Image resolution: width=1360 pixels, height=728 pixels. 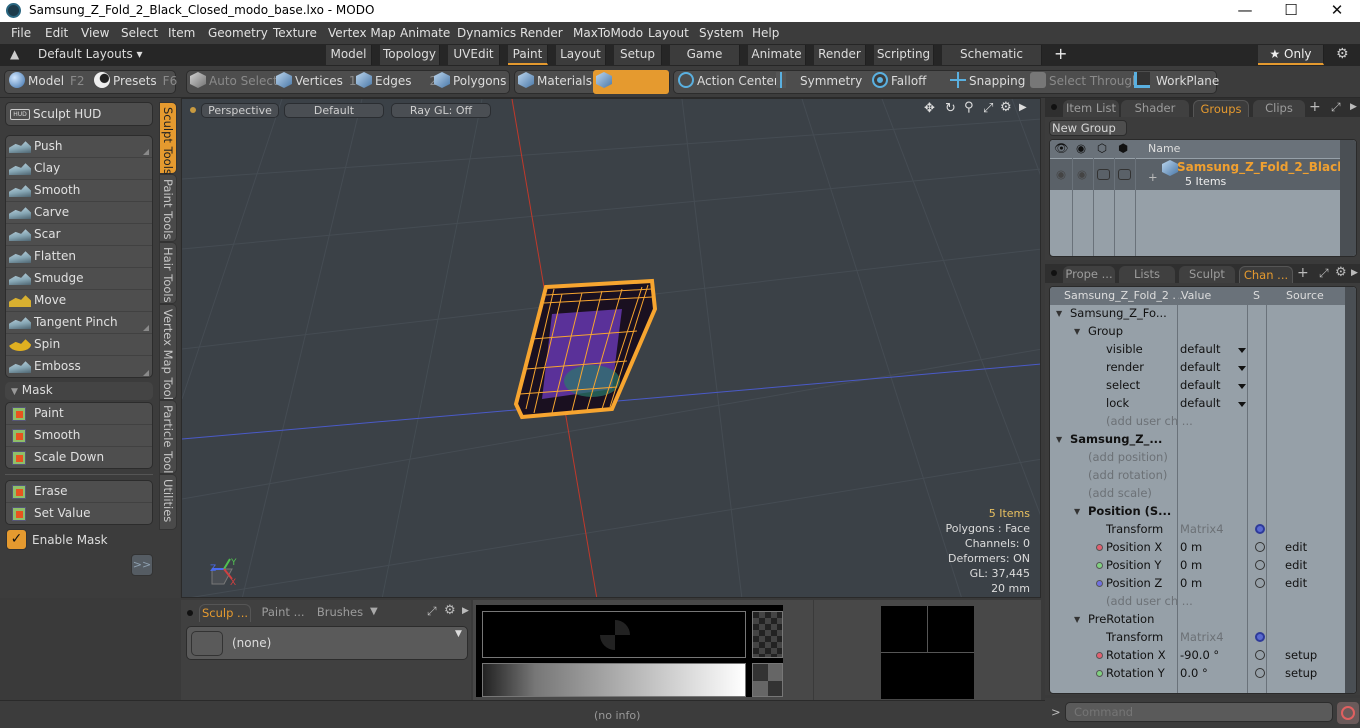 I want to click on tool-scar: Scar, so click(x=79, y=235).